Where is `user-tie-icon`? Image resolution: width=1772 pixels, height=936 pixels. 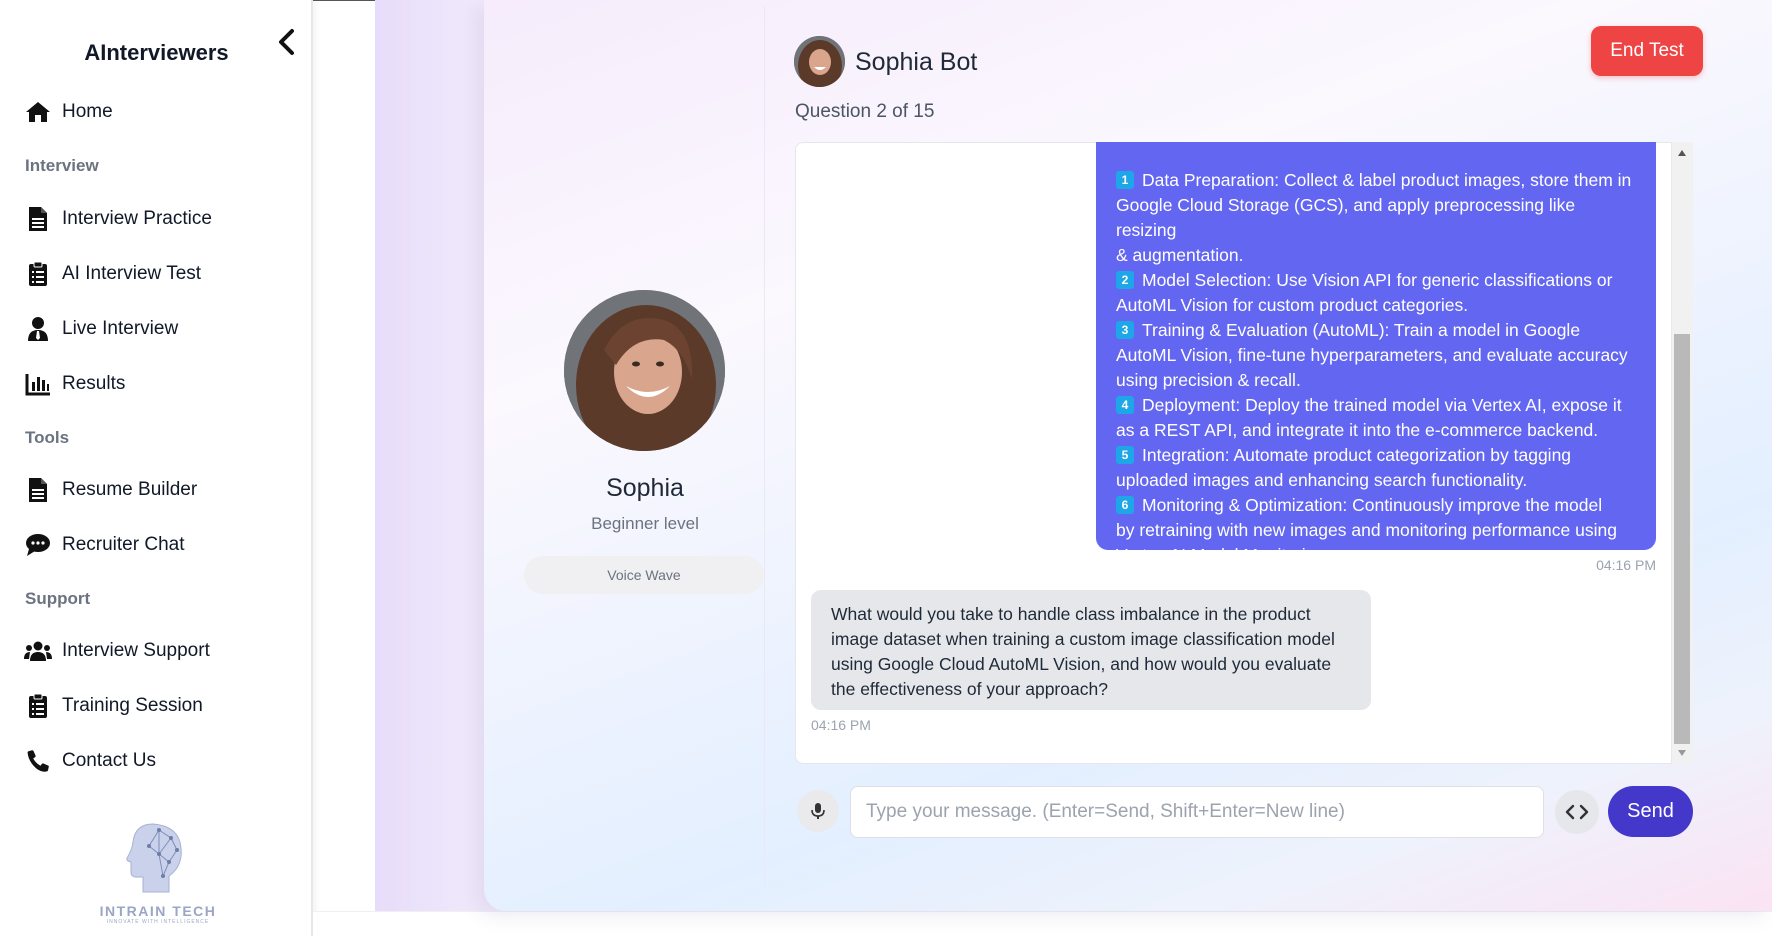
user-tie-icon is located at coordinates (38, 329).